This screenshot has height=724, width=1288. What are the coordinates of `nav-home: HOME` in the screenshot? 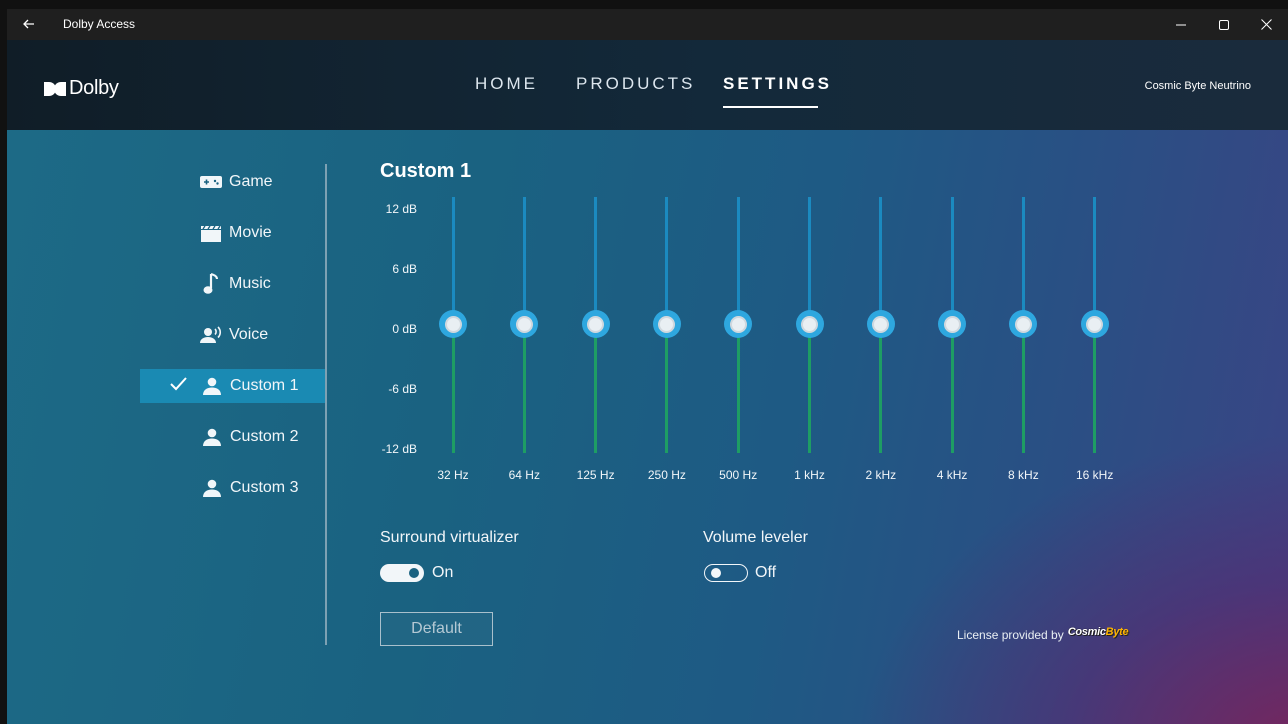 It's located at (506, 84).